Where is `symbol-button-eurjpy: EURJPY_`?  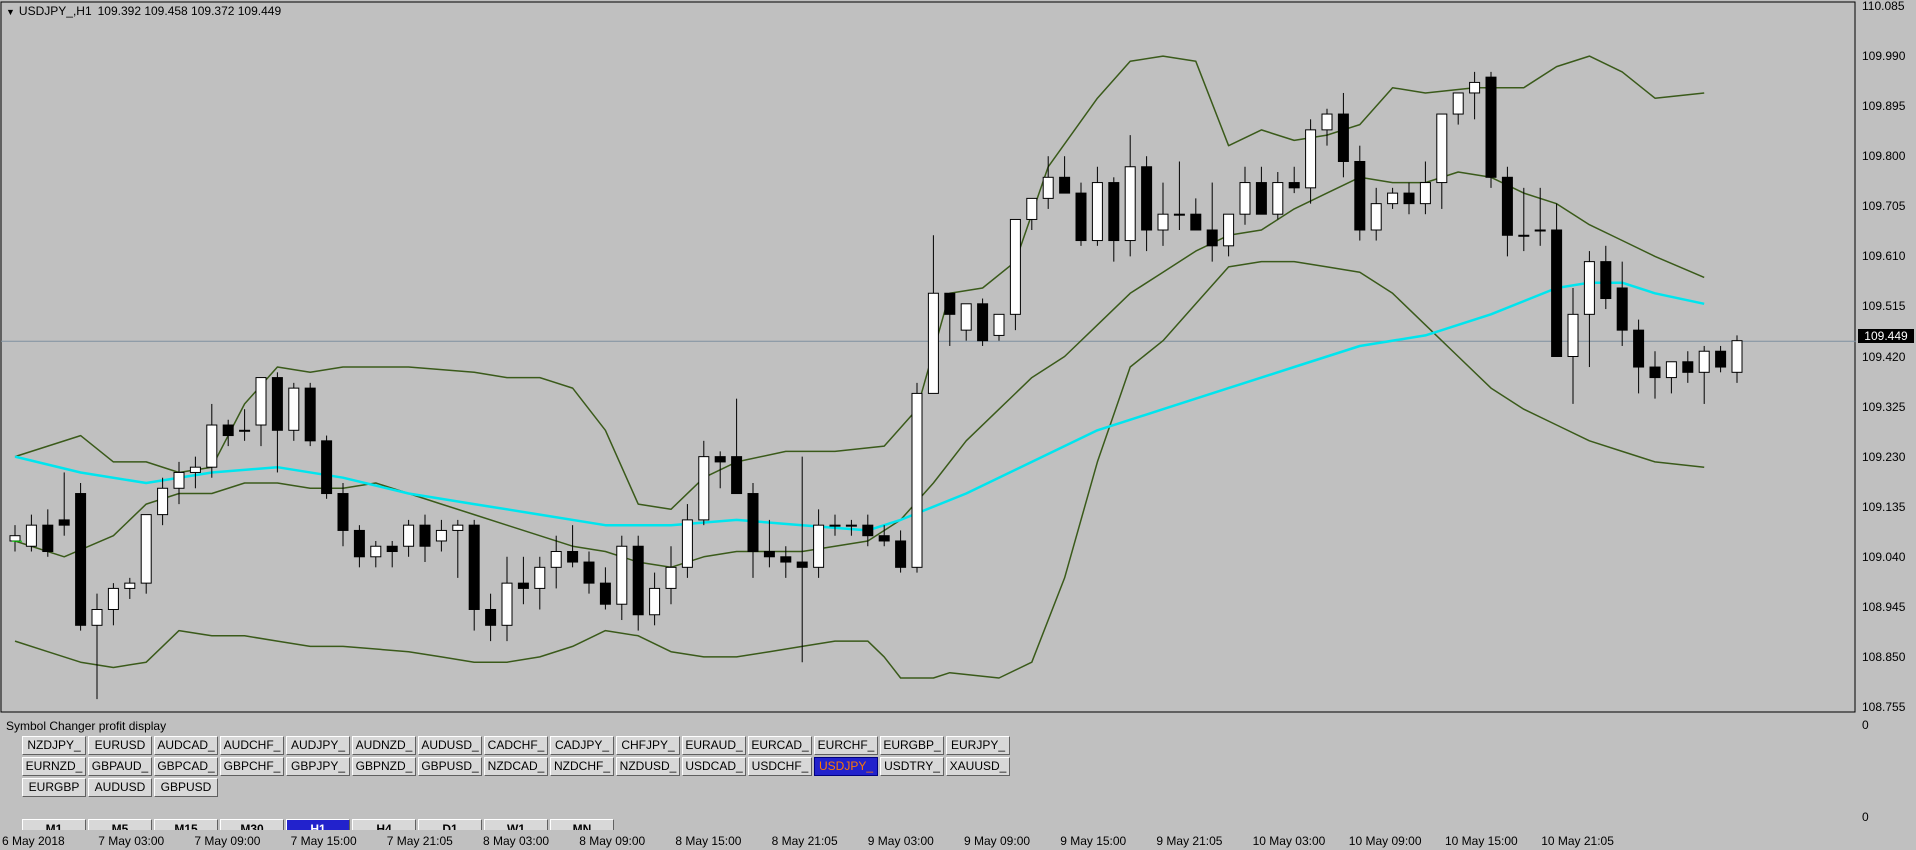 symbol-button-eurjpy: EURJPY_ is located at coordinates (978, 745).